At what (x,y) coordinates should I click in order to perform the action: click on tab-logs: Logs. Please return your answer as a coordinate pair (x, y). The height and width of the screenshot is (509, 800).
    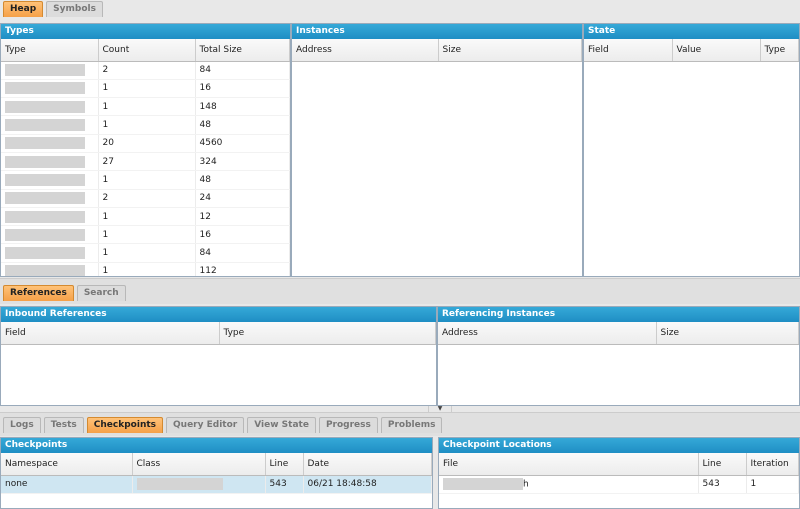
    Looking at the image, I should click on (22, 425).